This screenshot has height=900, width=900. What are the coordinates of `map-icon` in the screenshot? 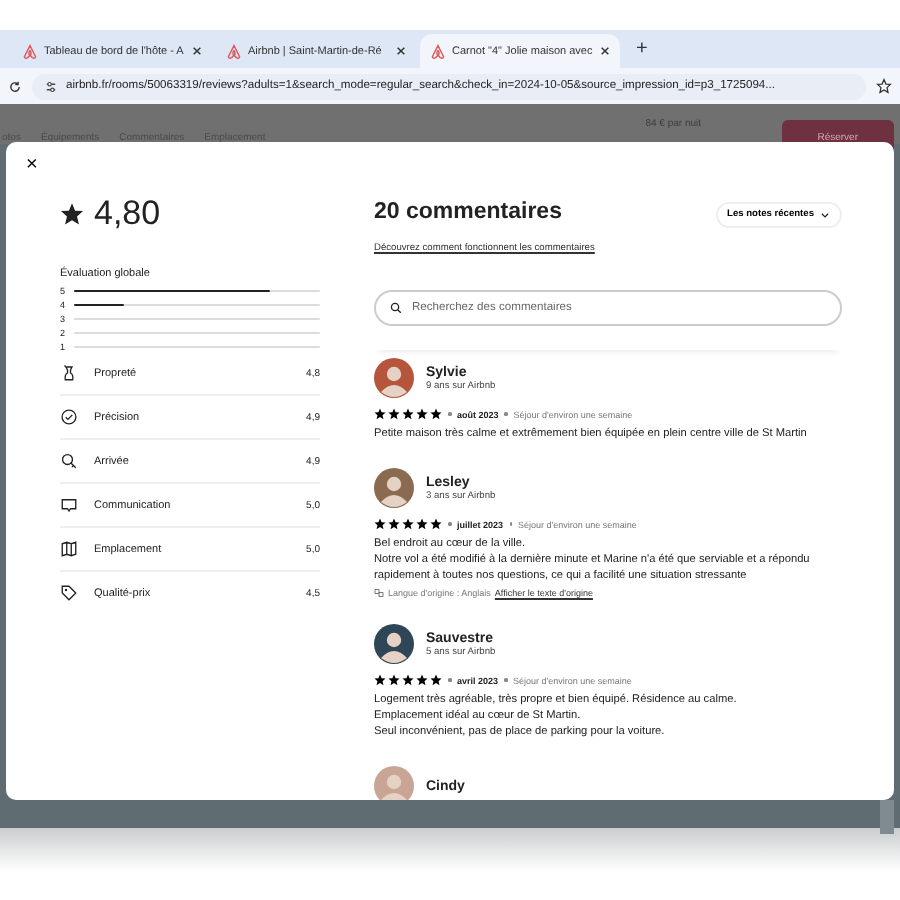 It's located at (69, 549).